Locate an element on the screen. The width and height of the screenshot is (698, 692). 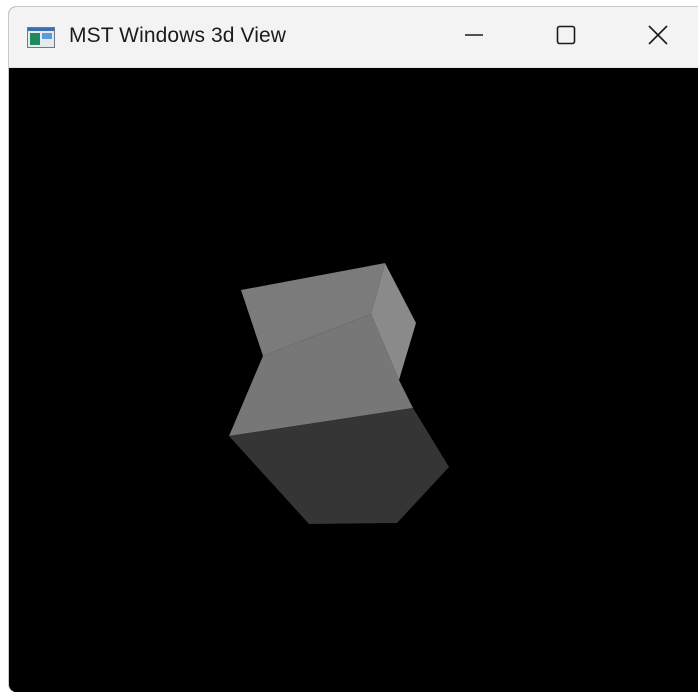
app-icon is located at coordinates (41, 37).